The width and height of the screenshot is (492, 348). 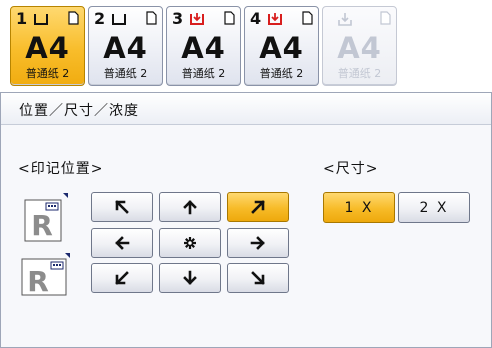 I want to click on arrow-up-right-icon, so click(x=258, y=207).